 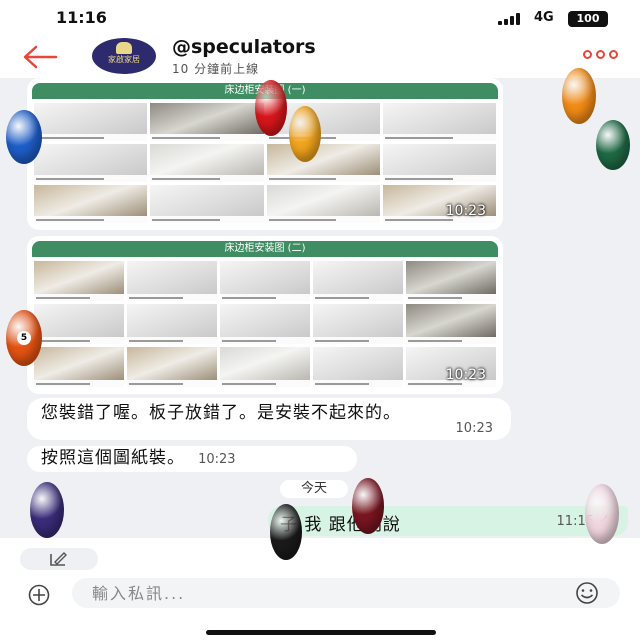 I want to click on chat-header: 家啟家居 @speculators 10 分鐘前上線, so click(x=320, y=57).